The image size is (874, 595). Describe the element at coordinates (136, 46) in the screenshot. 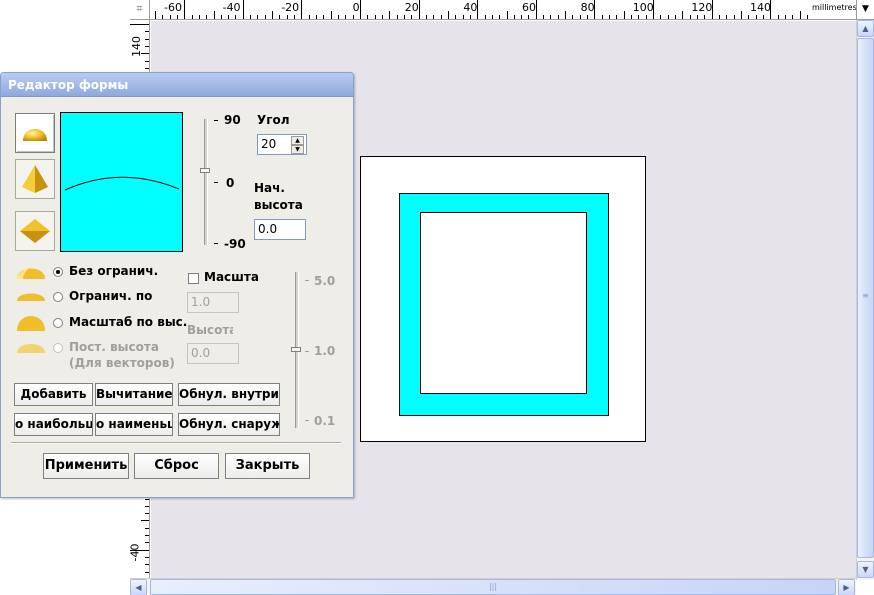

I see `ruler-label: 140` at that location.